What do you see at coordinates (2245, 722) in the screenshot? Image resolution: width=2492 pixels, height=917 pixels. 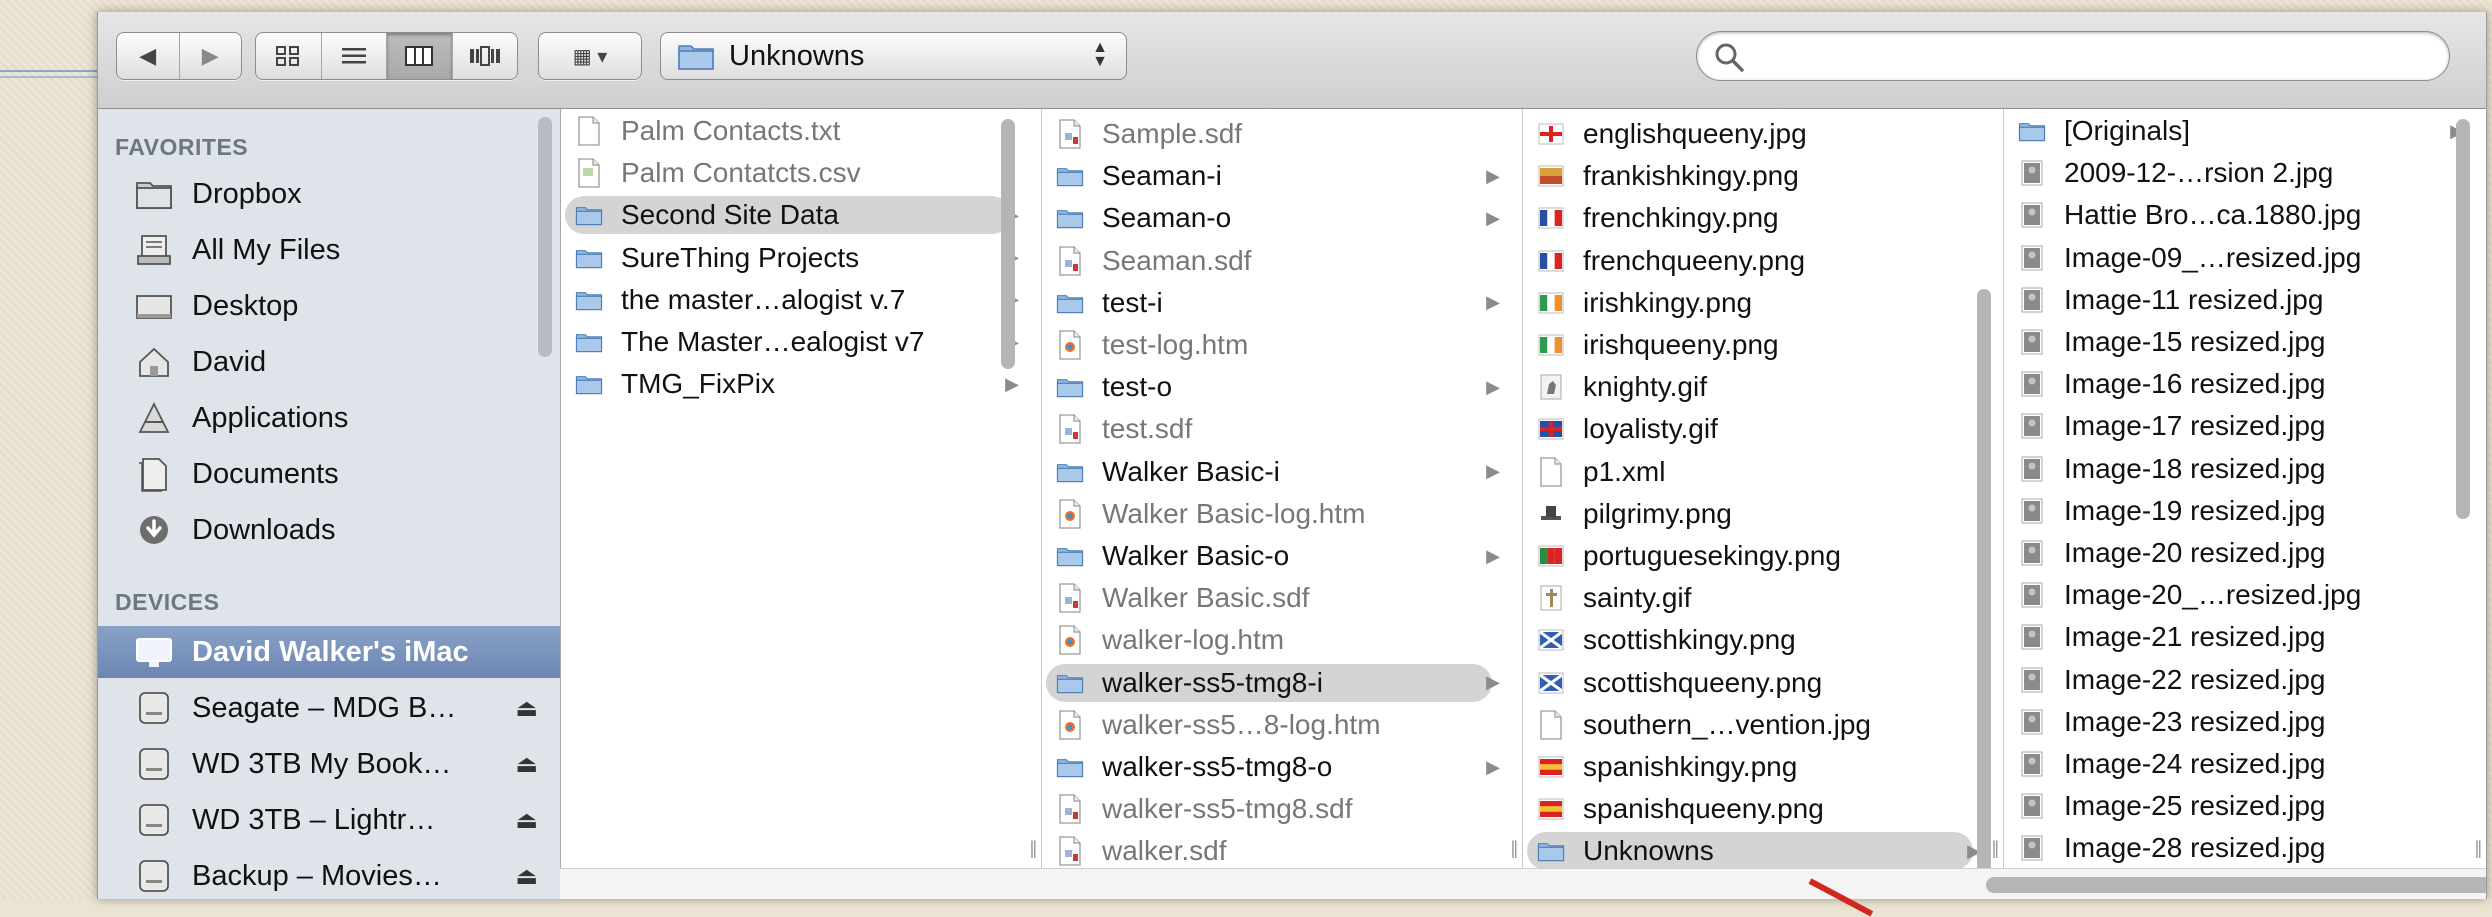 I see `file-row: Image-23 resized.jpg` at bounding box center [2245, 722].